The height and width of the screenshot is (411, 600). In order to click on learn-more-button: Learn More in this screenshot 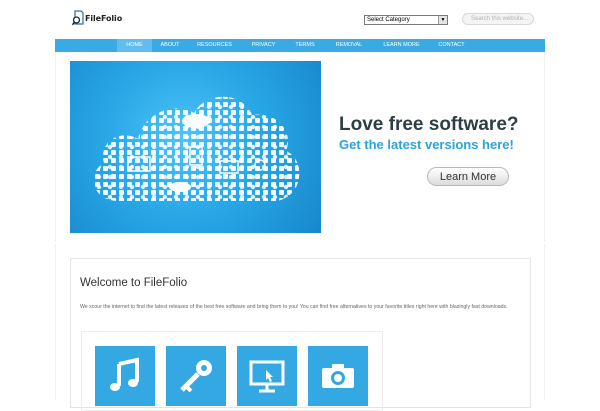, I will do `click(468, 176)`.